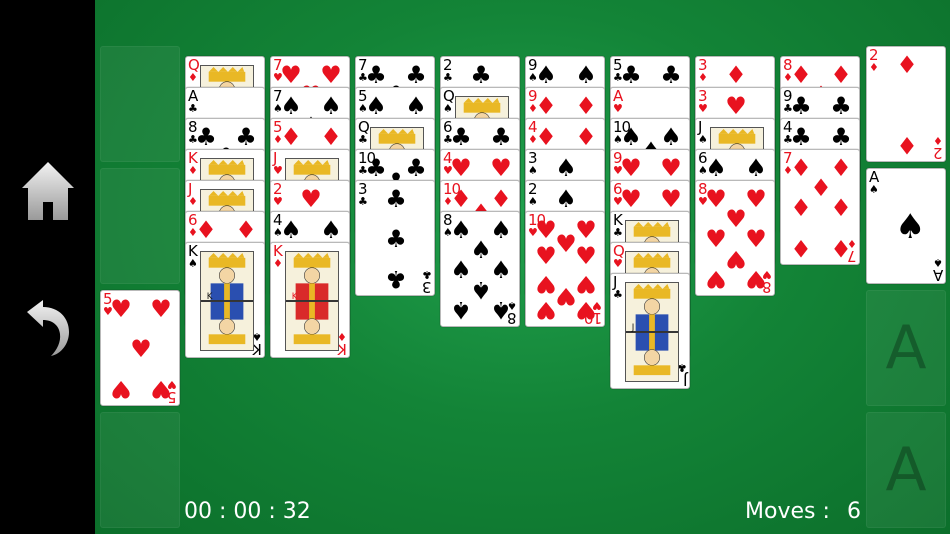 The height and width of the screenshot is (534, 950). What do you see at coordinates (685, 380) in the screenshot?
I see `card-rank-bottom: J` at bounding box center [685, 380].